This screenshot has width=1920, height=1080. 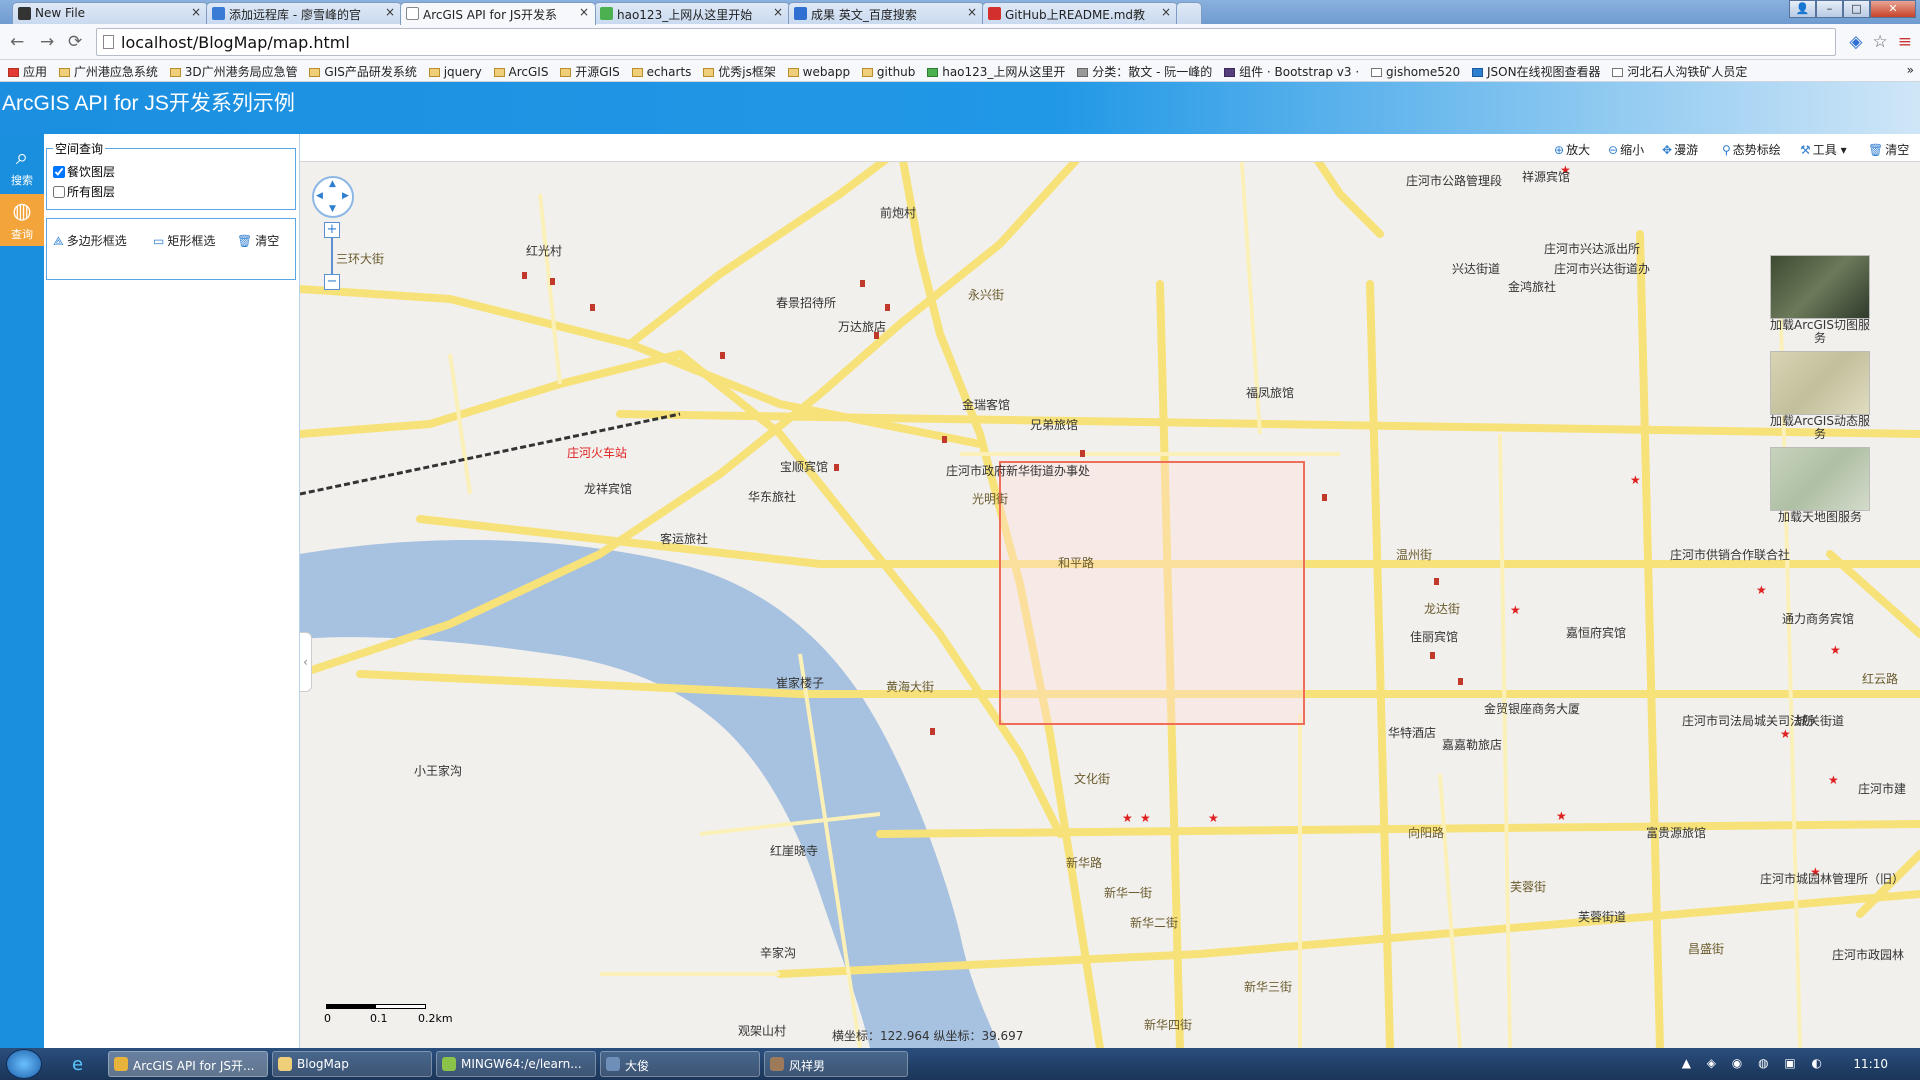 What do you see at coordinates (84, 191) in the screenshot?
I see `layer-checkbox-all: 所有图层` at bounding box center [84, 191].